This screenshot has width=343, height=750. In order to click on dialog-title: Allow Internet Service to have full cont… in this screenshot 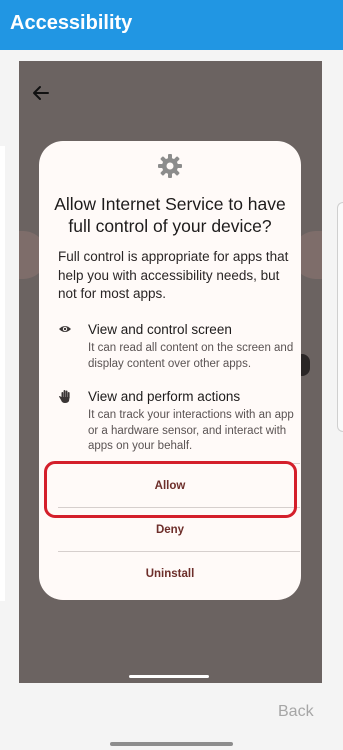, I will do `click(170, 215)`.